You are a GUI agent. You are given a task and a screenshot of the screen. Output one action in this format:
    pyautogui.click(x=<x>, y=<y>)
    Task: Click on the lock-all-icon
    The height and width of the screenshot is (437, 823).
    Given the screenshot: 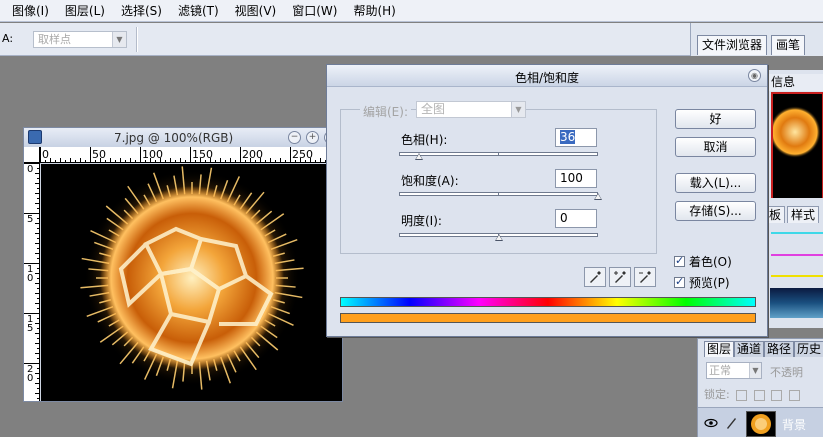 What is the action you would take?
    pyautogui.click(x=794, y=395)
    